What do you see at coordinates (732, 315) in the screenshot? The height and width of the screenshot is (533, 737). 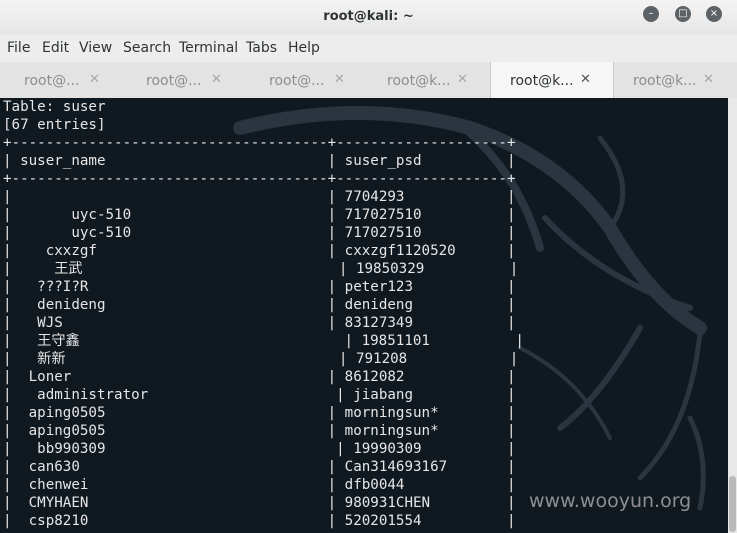 I see `terminal-scrollbar` at bounding box center [732, 315].